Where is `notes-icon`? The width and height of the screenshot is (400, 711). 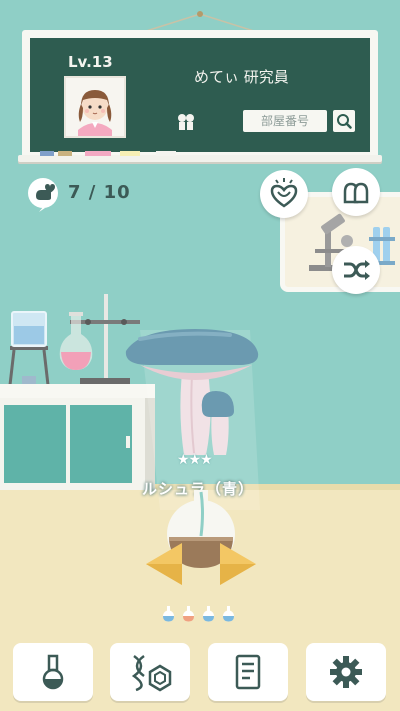 notes-icon is located at coordinates (248, 672).